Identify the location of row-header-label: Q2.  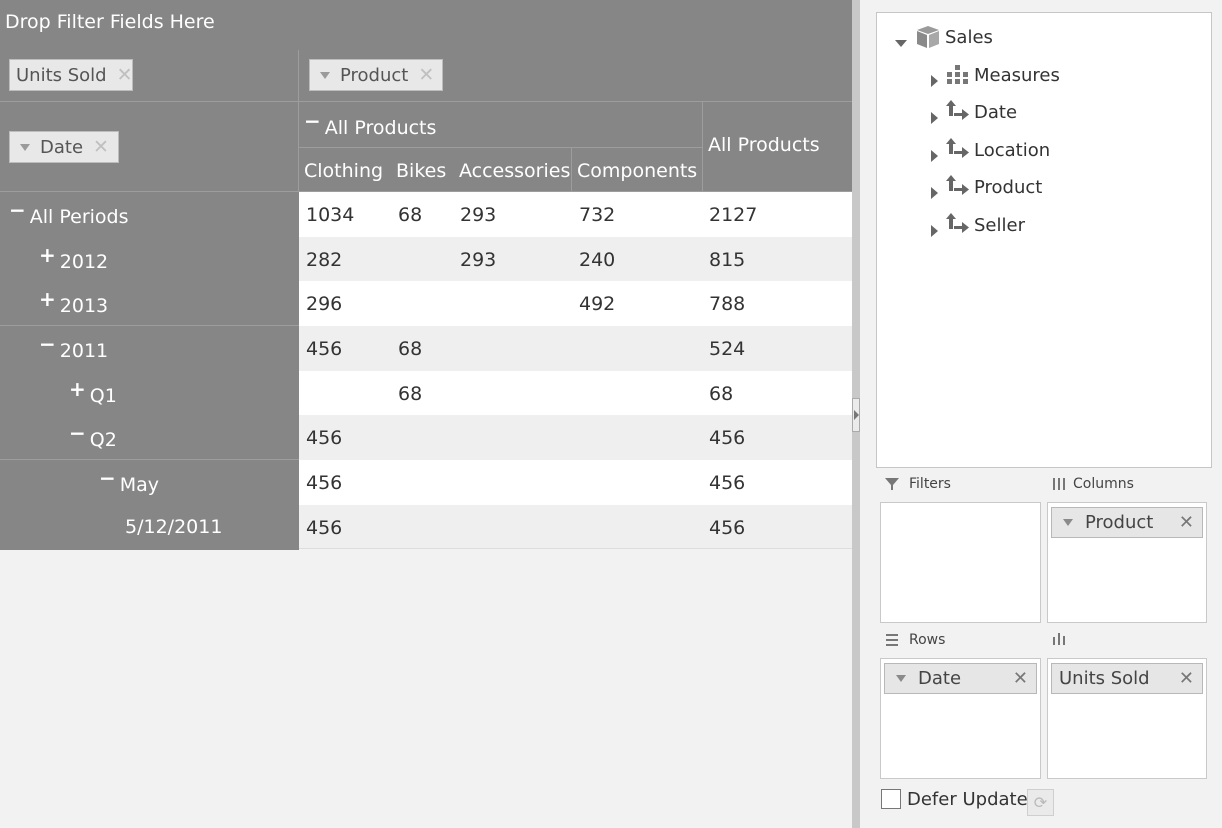
(103, 440).